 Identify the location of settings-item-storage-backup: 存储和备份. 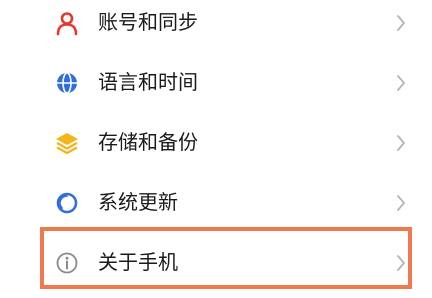
(216, 142).